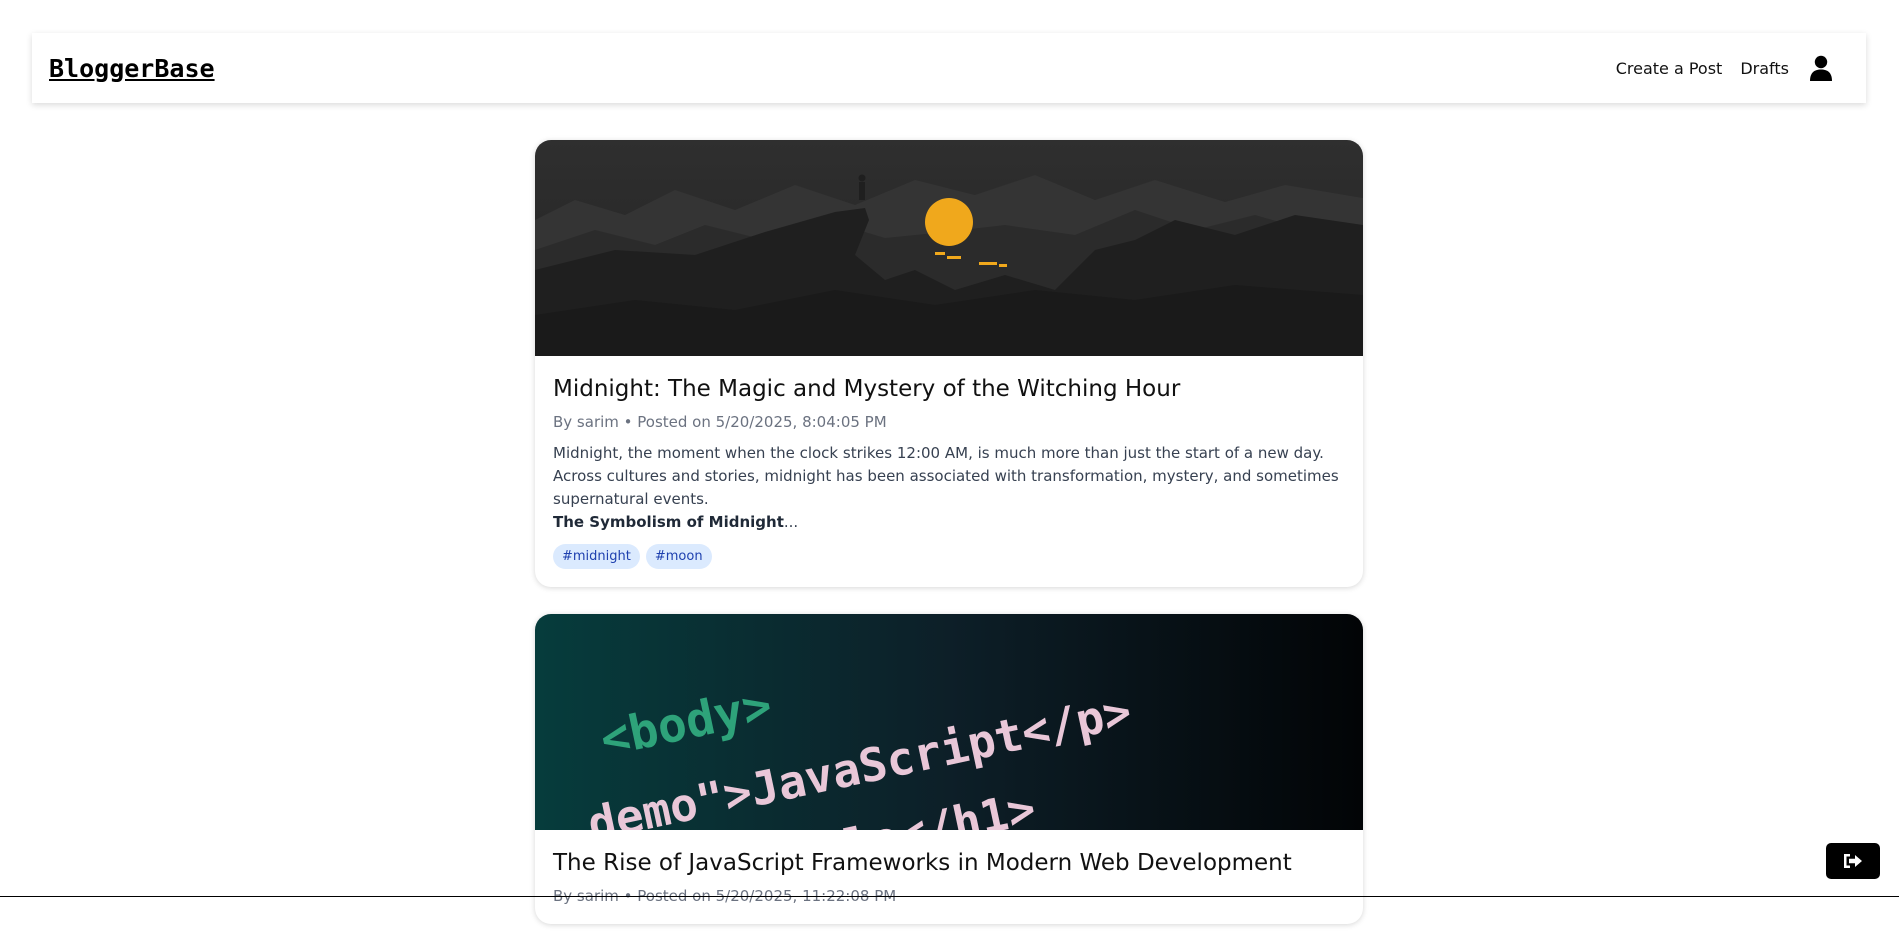 The height and width of the screenshot is (951, 1899). Describe the element at coordinates (132, 68) in the screenshot. I see `brand-logo-link: BloggerBase` at that location.